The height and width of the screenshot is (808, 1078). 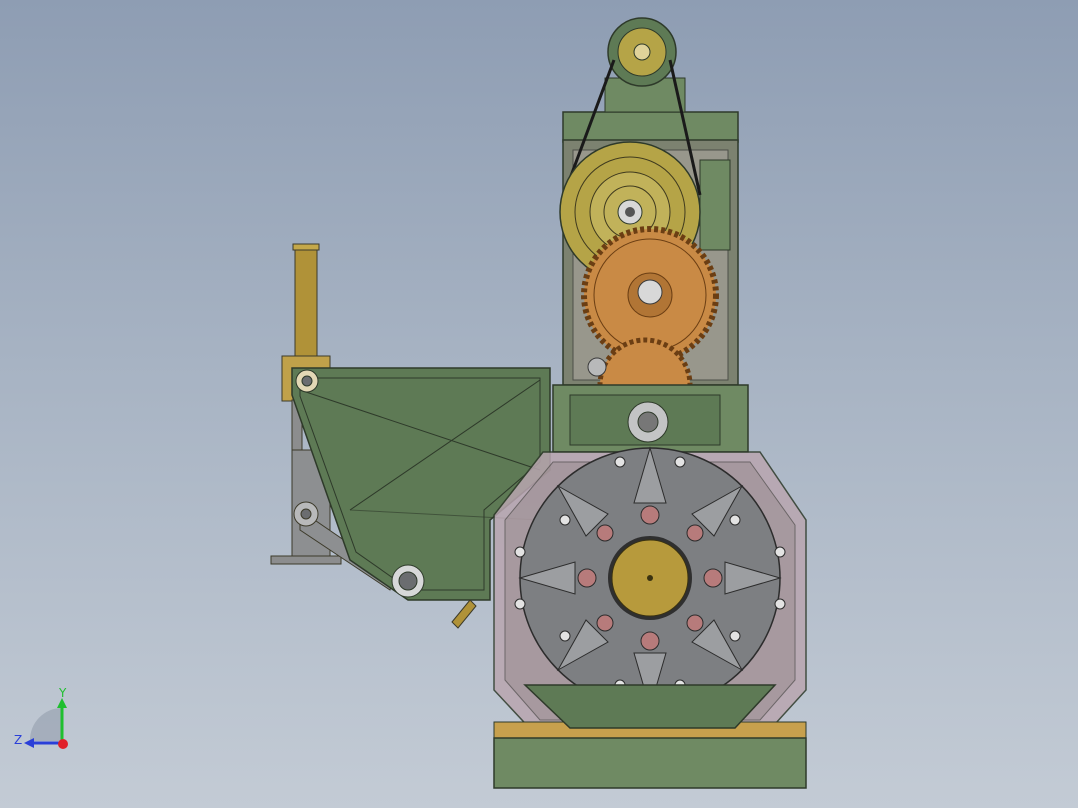 I want to click on drive-motor, so click(x=645, y=65).